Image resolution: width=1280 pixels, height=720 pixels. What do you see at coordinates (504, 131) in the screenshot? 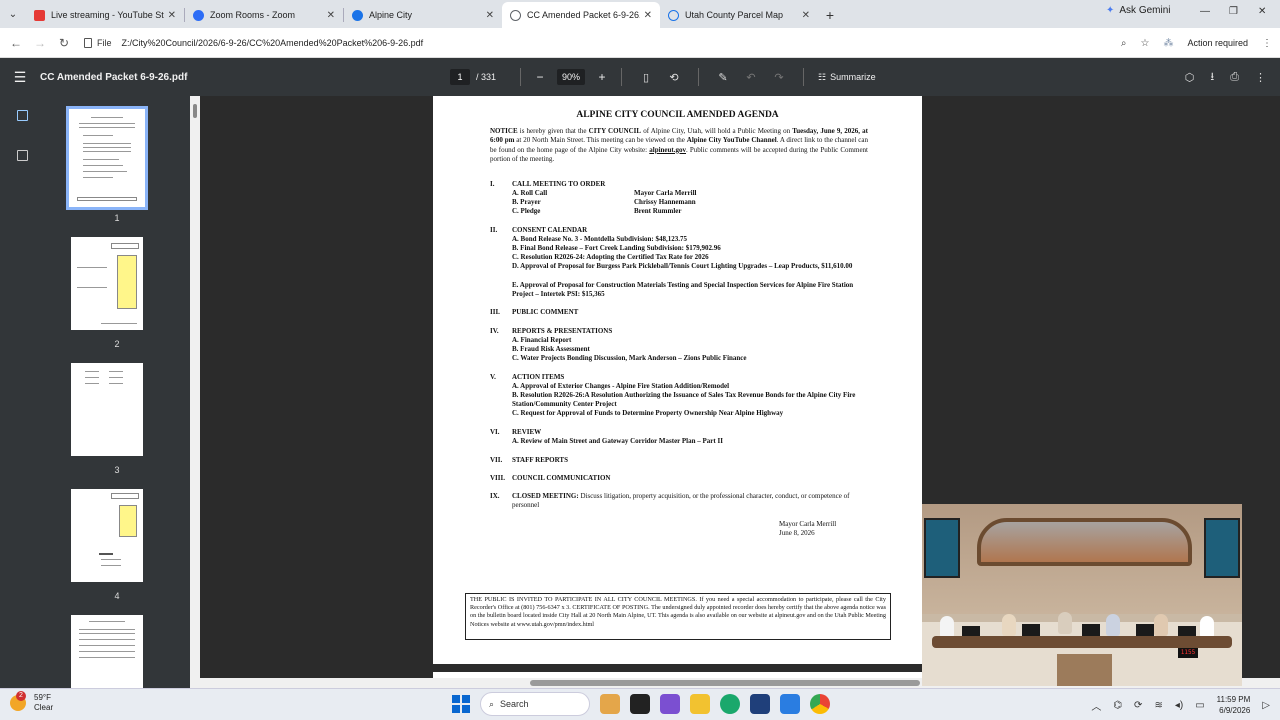
I see `notice-text: NOTICE` at bounding box center [504, 131].